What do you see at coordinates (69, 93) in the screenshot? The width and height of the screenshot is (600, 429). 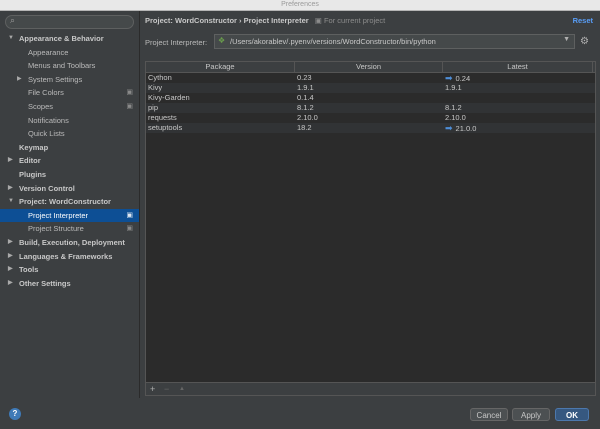 I see `sidebar-item-file-colors: File Colors ▣` at bounding box center [69, 93].